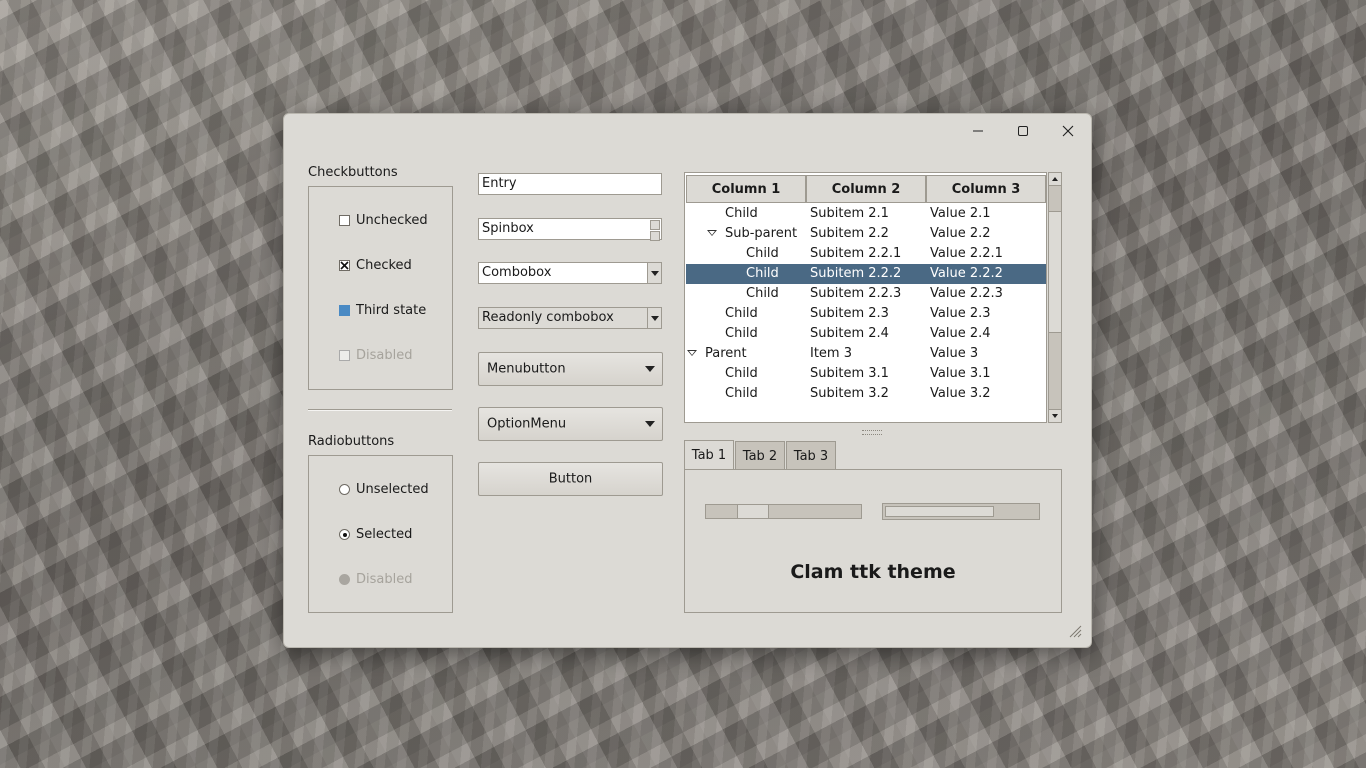  I want to click on optionmenu-label: OptionMenu, so click(527, 424).